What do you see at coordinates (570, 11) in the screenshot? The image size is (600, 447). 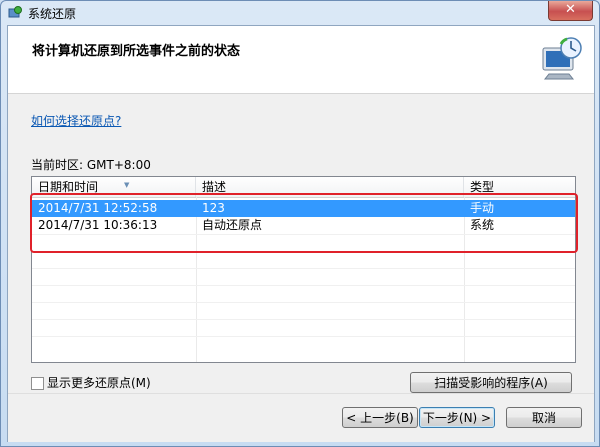 I see `close-button: ✕` at bounding box center [570, 11].